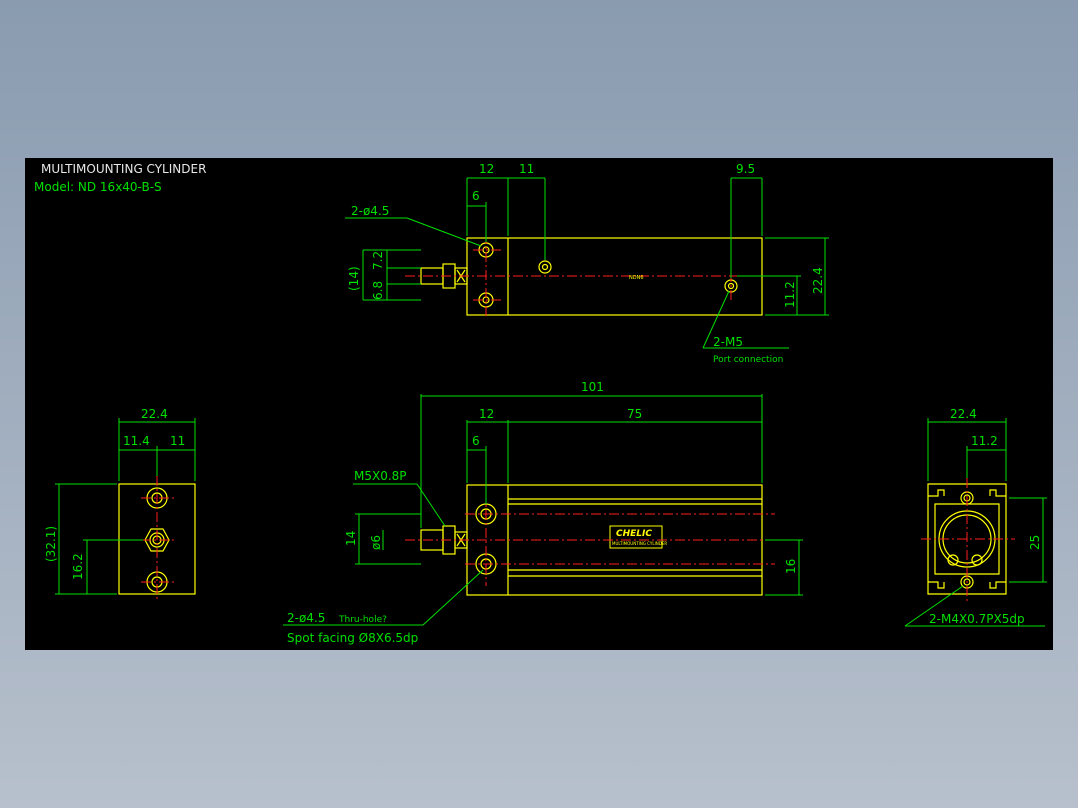 The image size is (1078, 808). I want to click on top-view: NDN6 12 11 6 9.5 (14) 6.8 7.2 22.4 11.2, so click(587, 263).